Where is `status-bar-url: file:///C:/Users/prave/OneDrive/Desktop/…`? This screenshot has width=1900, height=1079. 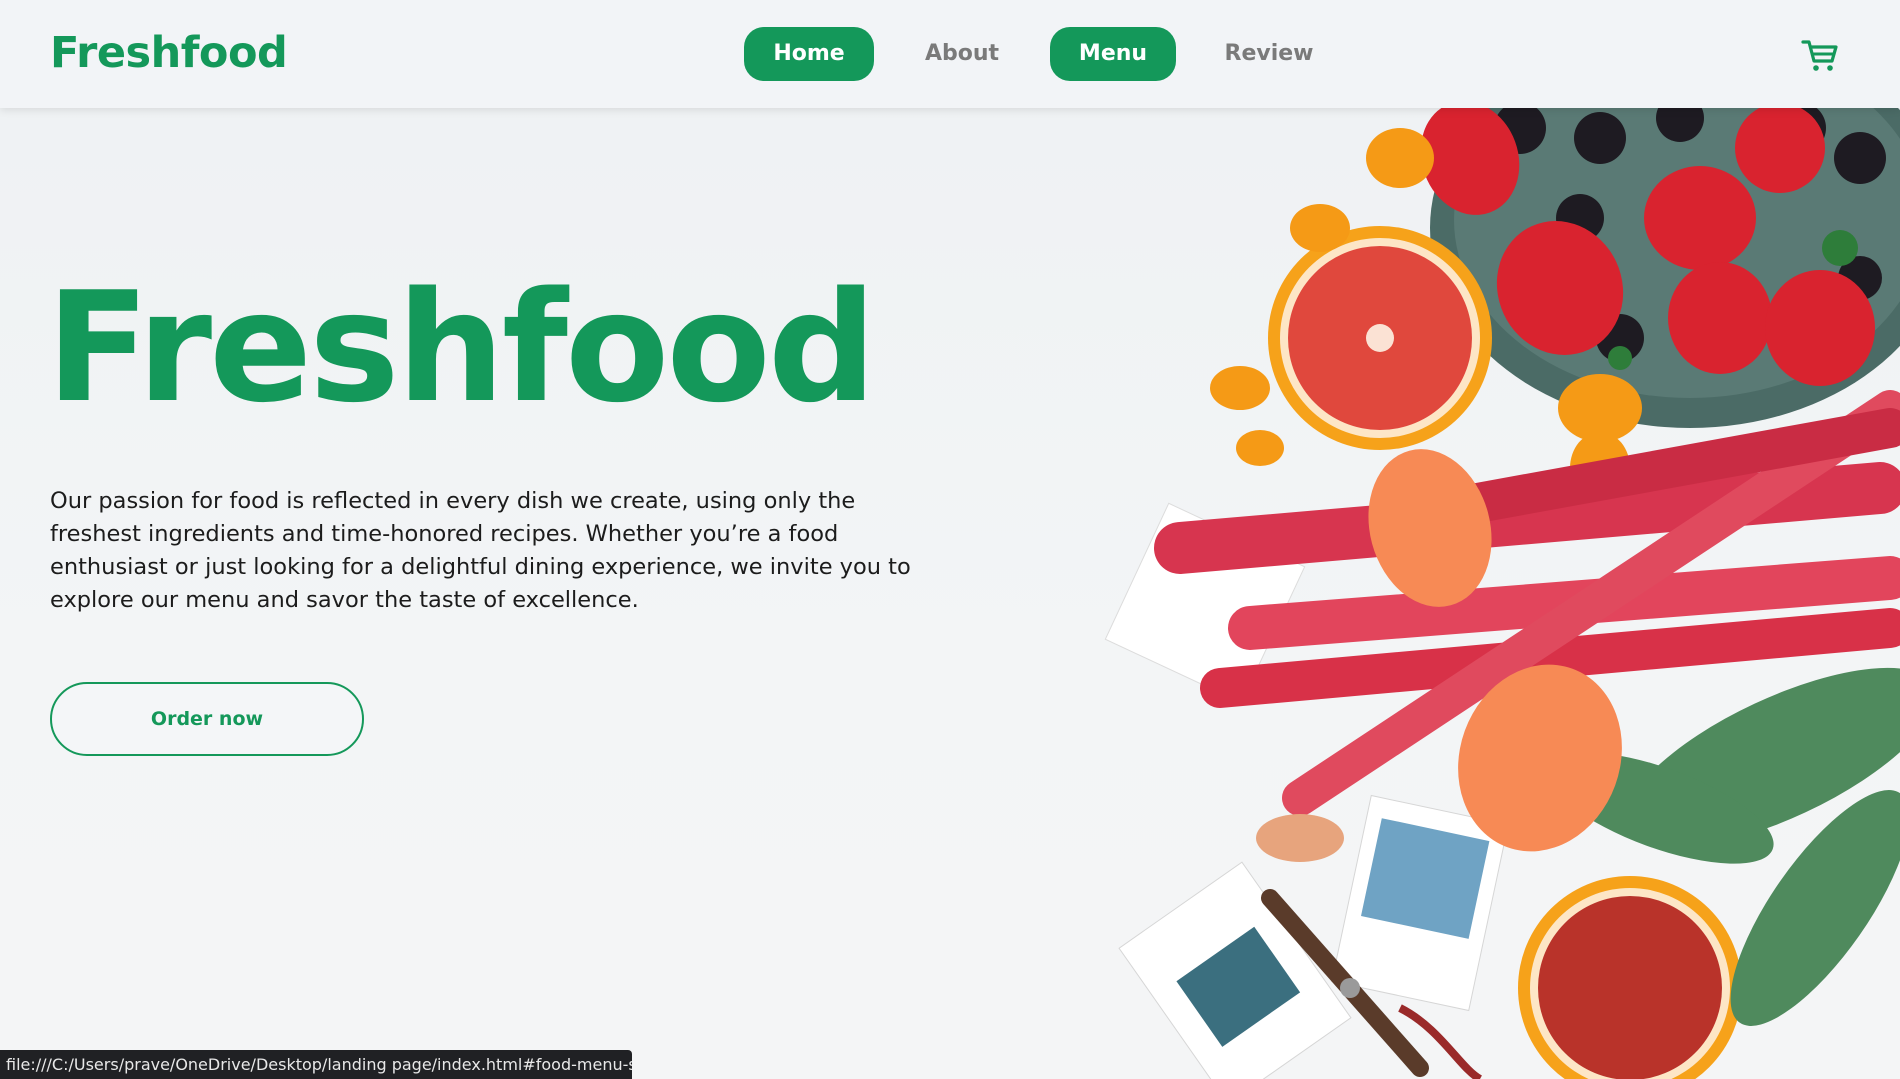 status-bar-url: file:///C:/Users/prave/OneDrive/Desktop/… is located at coordinates (316, 1064).